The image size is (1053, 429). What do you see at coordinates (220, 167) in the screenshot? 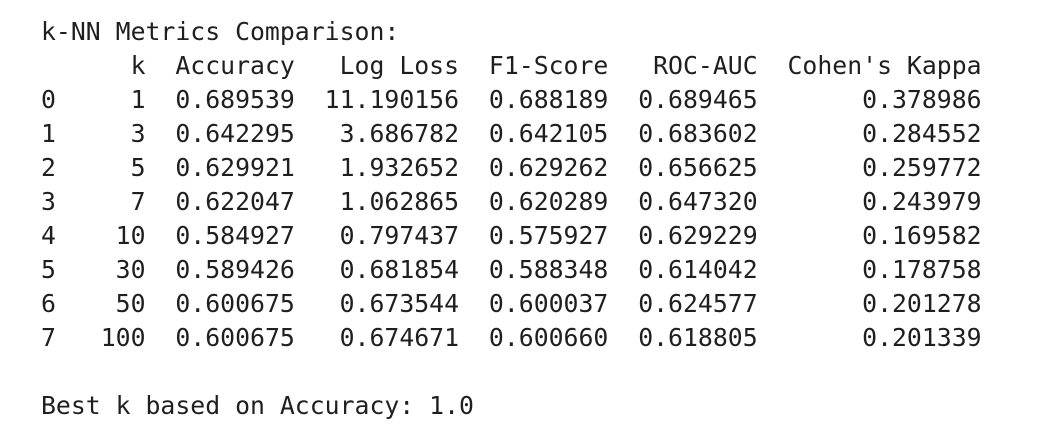
I see `row-accuracy: 0.629921` at bounding box center [220, 167].